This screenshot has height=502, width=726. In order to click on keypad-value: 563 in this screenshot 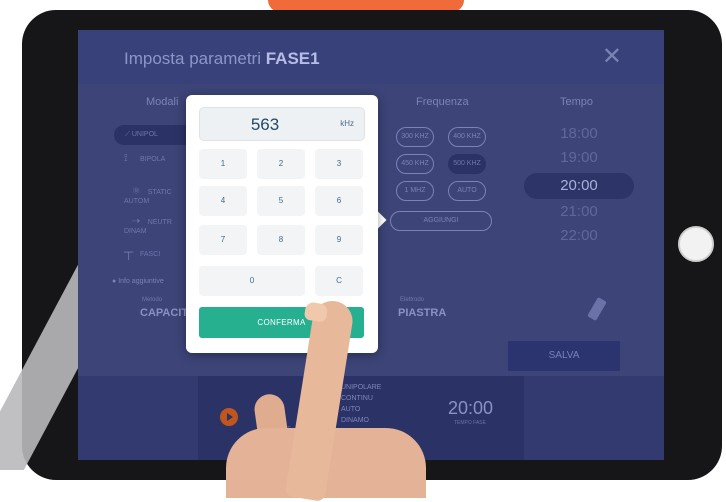, I will do `click(265, 124)`.